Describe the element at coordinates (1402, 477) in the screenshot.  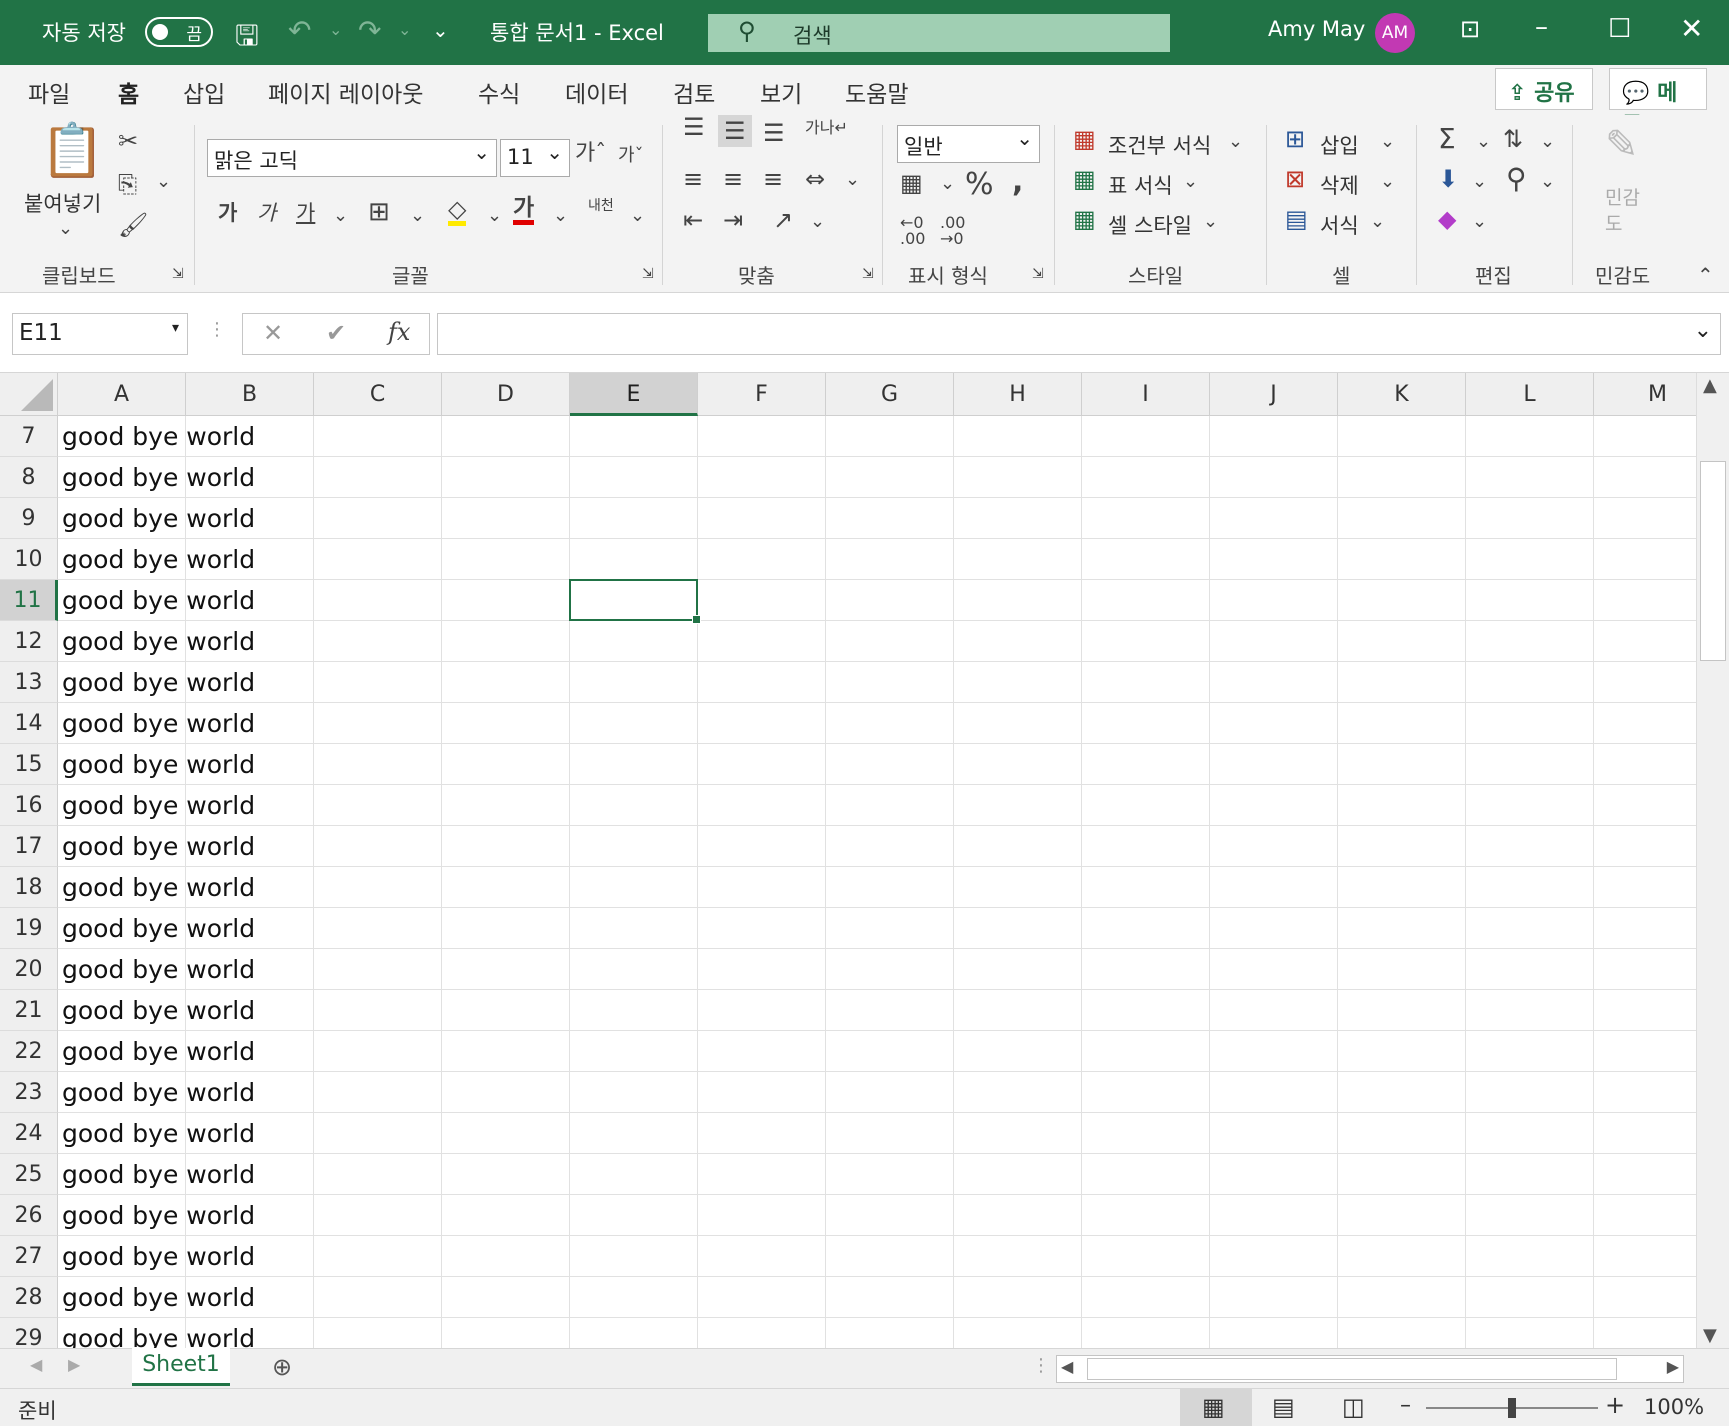
I see `cell-k8` at that location.